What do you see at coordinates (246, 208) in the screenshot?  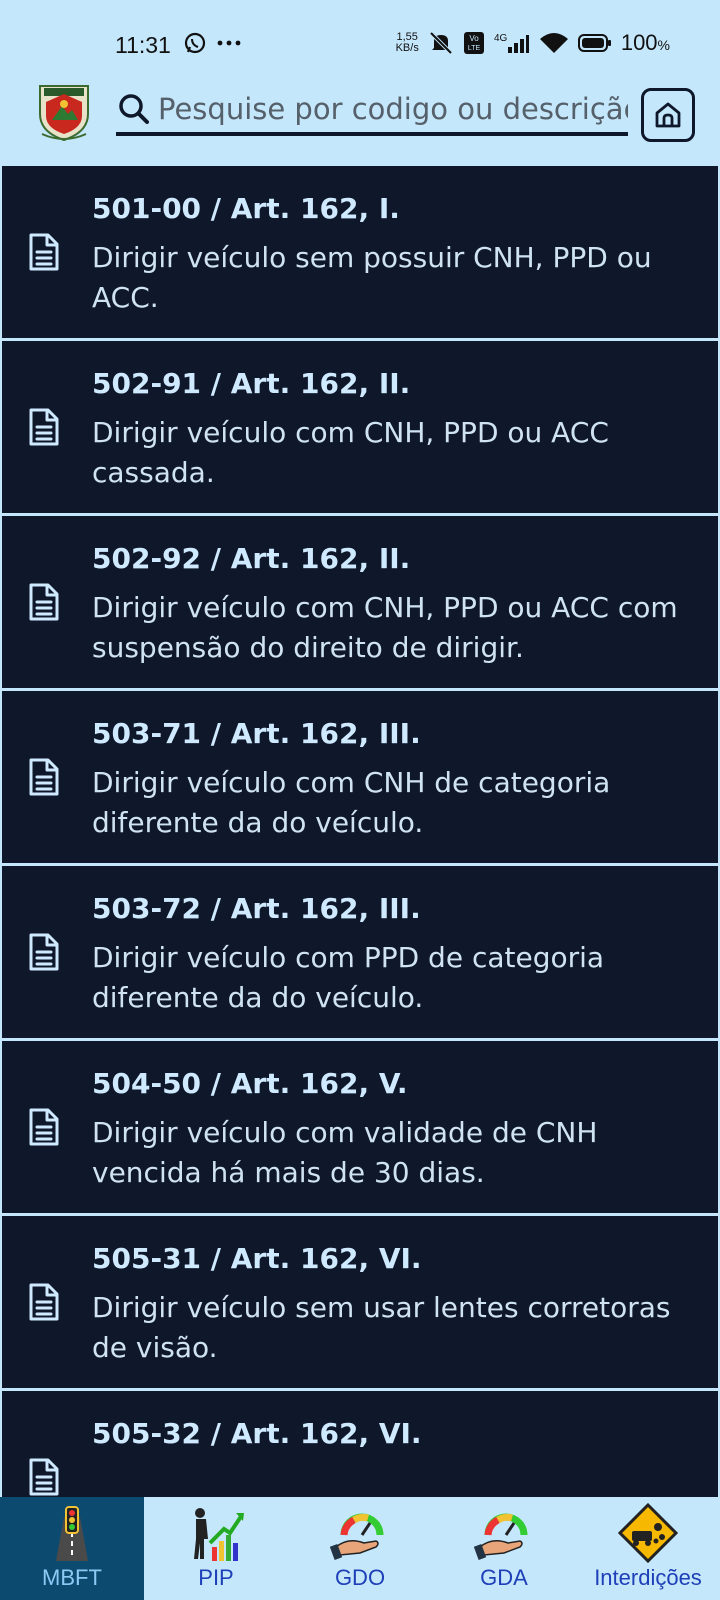 I see `item-title: 501-00 / Art. 162, I.` at bounding box center [246, 208].